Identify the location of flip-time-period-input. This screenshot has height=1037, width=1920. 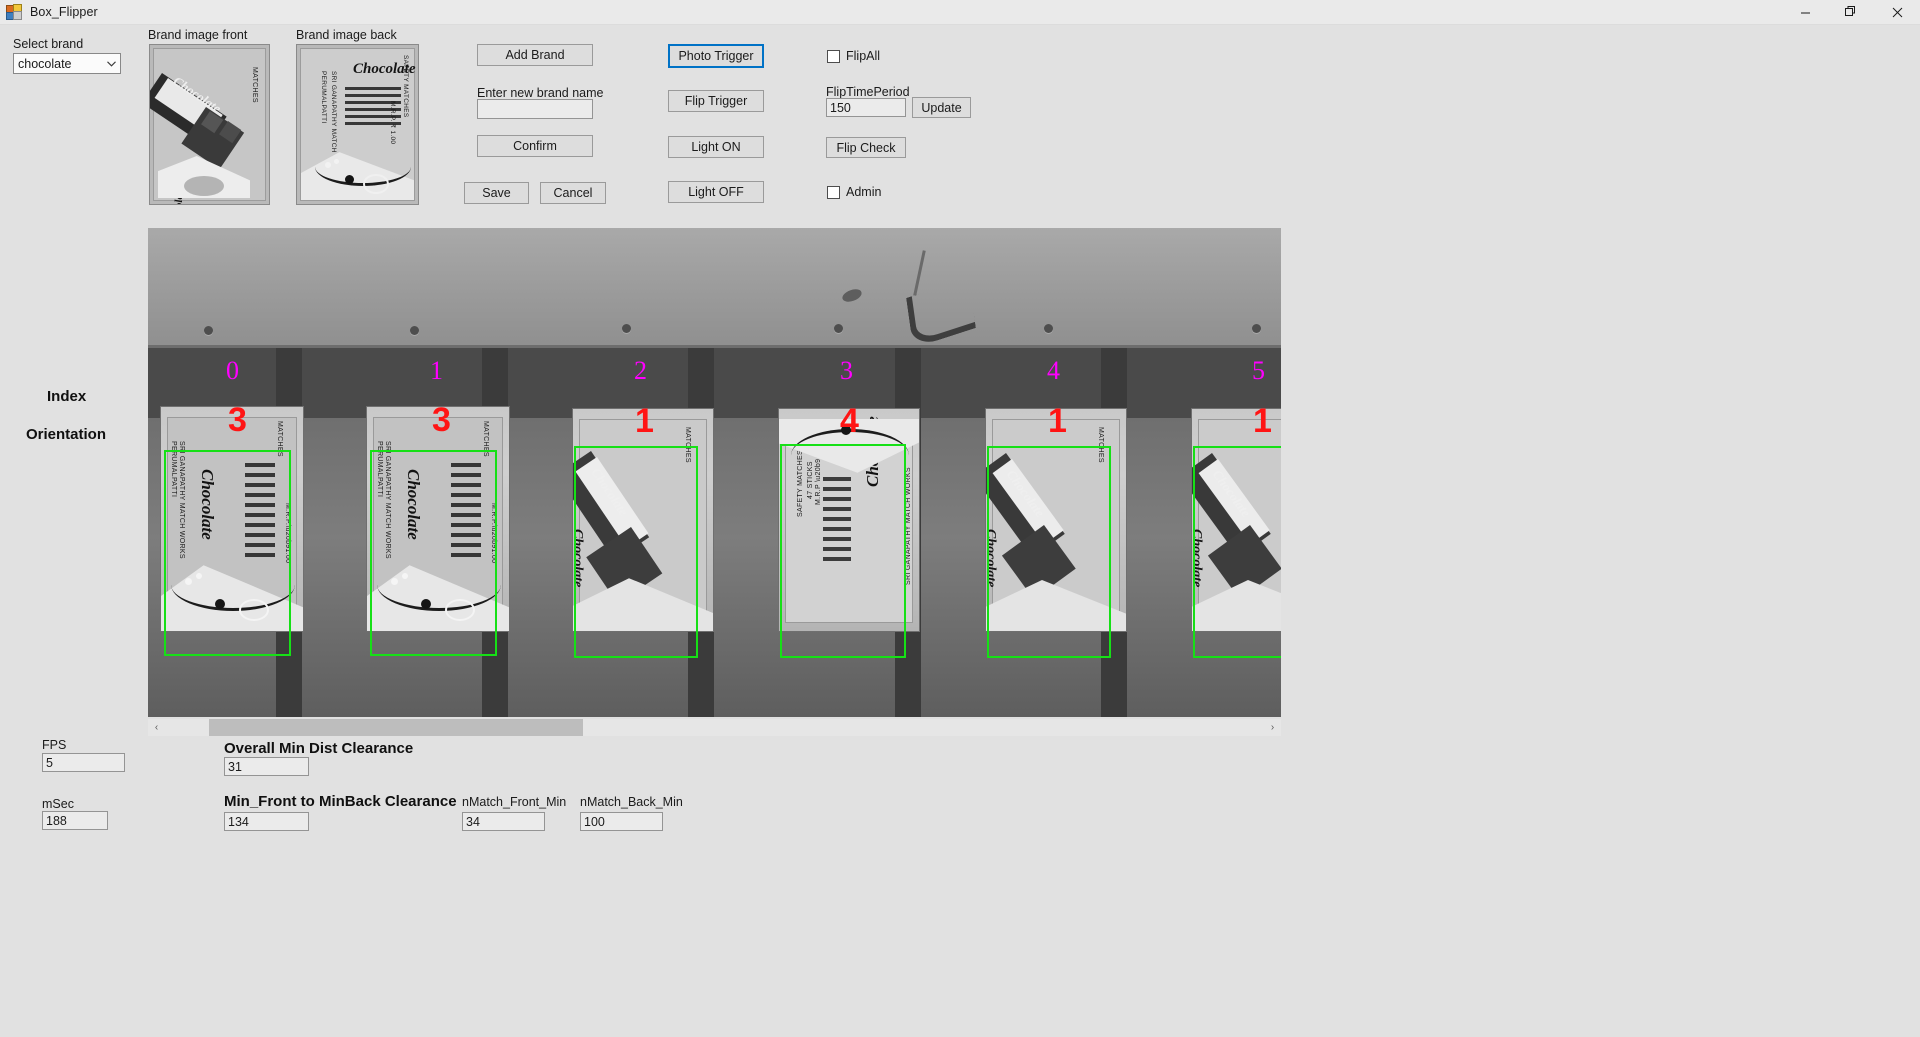
(866, 107).